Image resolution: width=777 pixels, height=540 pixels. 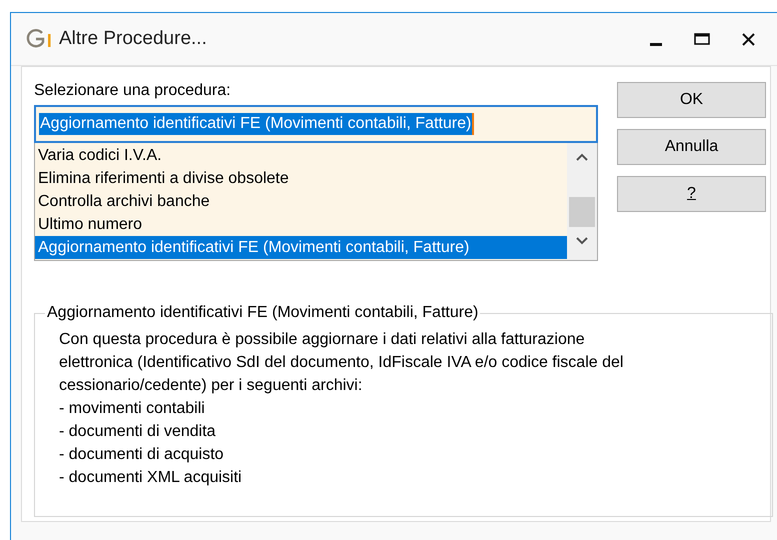 I want to click on list-item: Aggiornamento identificativi FE (Movimenti contabili, Fatture), so click(x=301, y=247).